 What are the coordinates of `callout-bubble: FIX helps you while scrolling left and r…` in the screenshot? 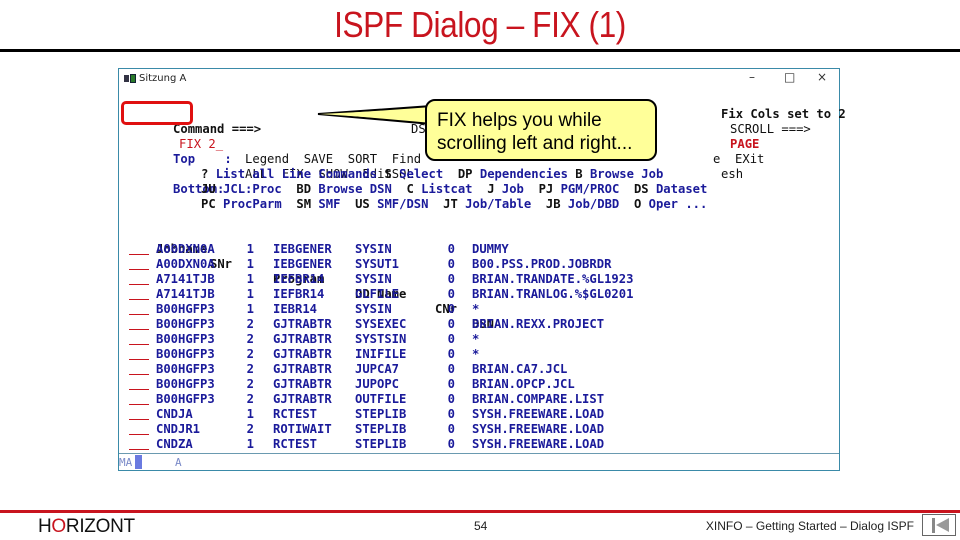 It's located at (541, 130).